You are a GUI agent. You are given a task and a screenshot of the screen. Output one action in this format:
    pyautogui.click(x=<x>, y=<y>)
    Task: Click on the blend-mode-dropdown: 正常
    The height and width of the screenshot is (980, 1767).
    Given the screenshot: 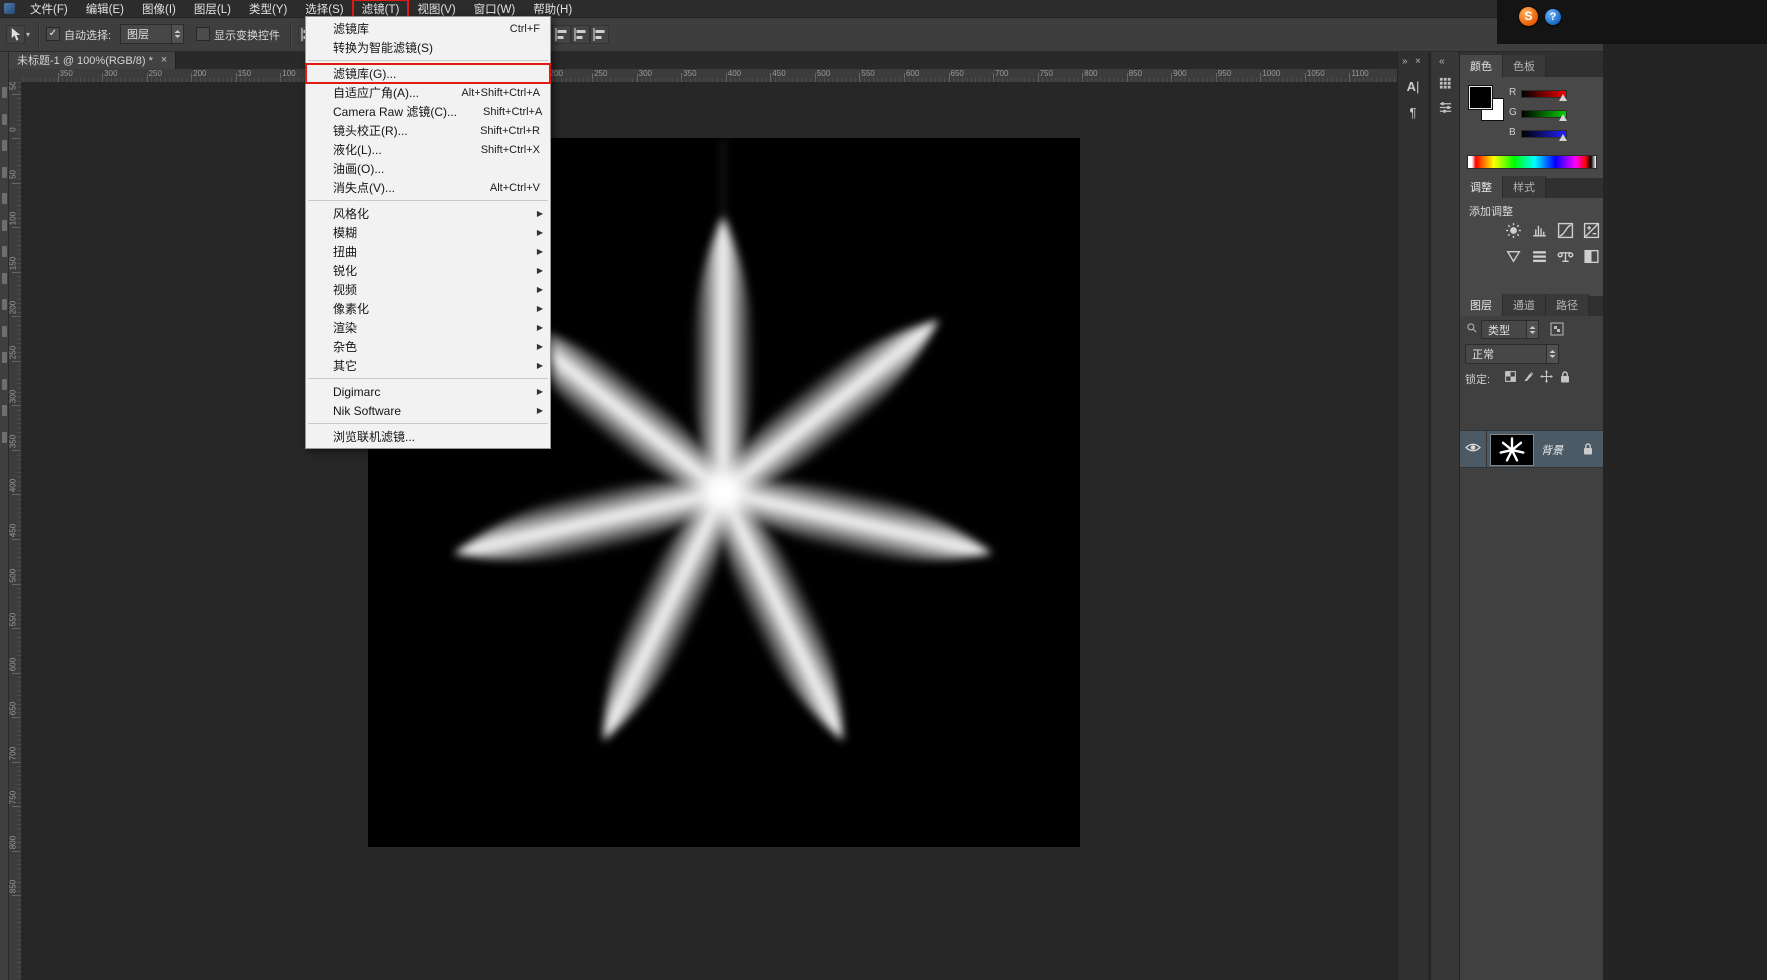 What is the action you would take?
    pyautogui.click(x=1512, y=354)
    